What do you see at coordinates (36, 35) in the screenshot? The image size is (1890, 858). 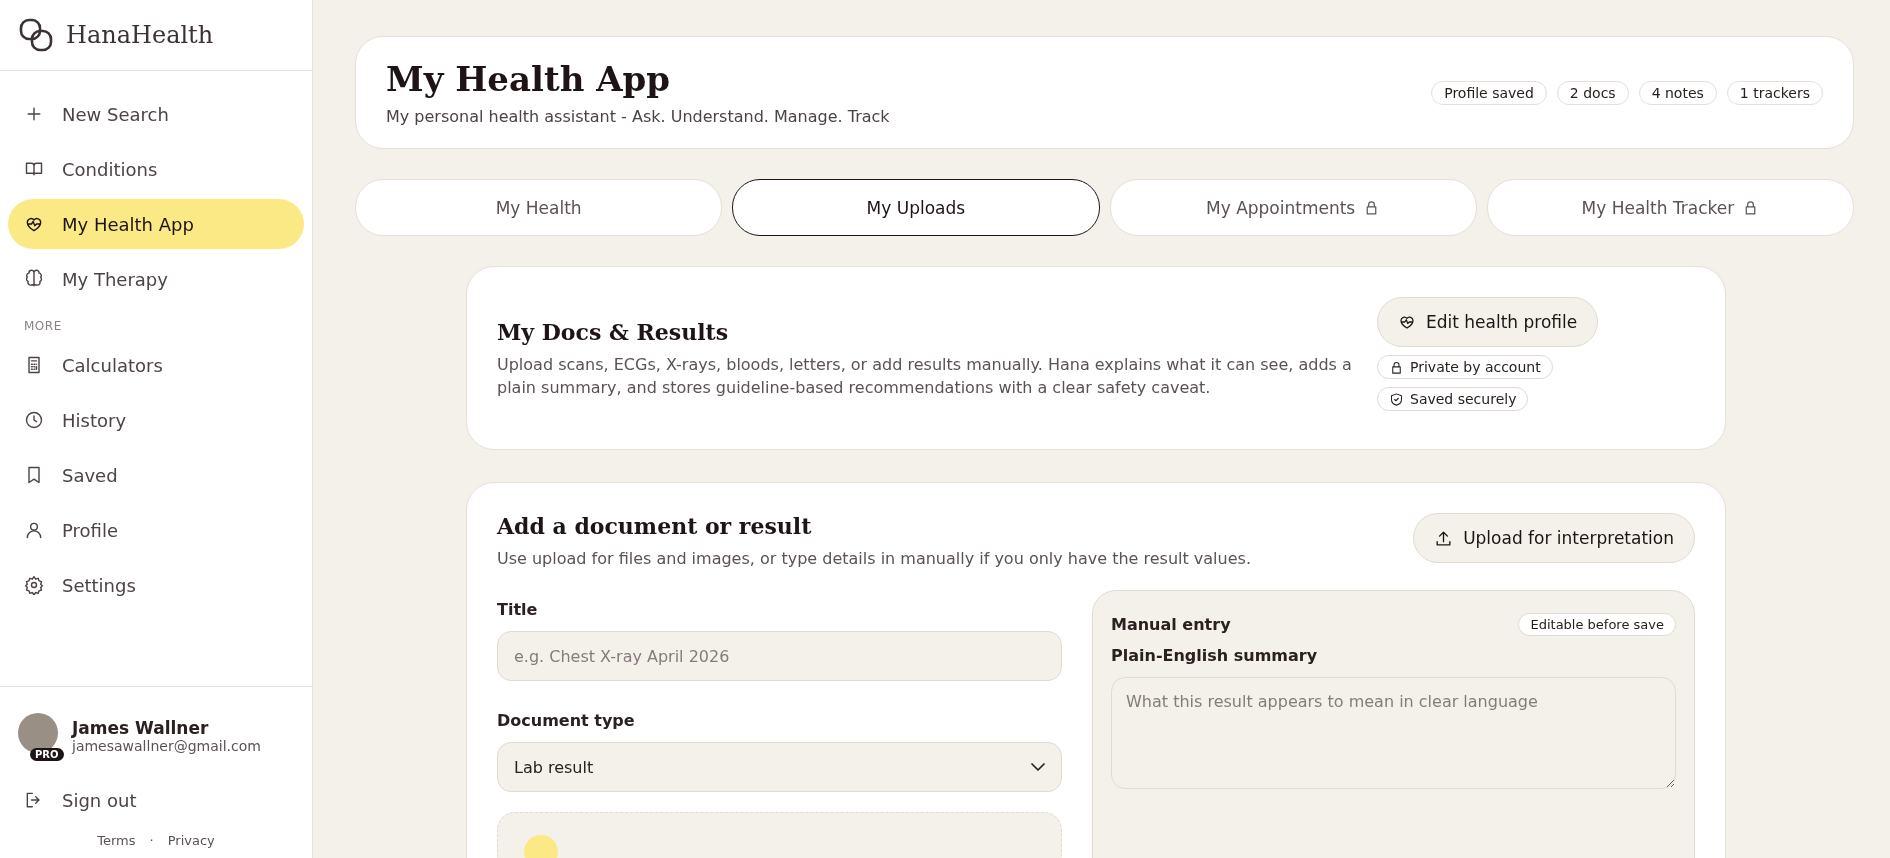 I see `logo-icon` at bounding box center [36, 35].